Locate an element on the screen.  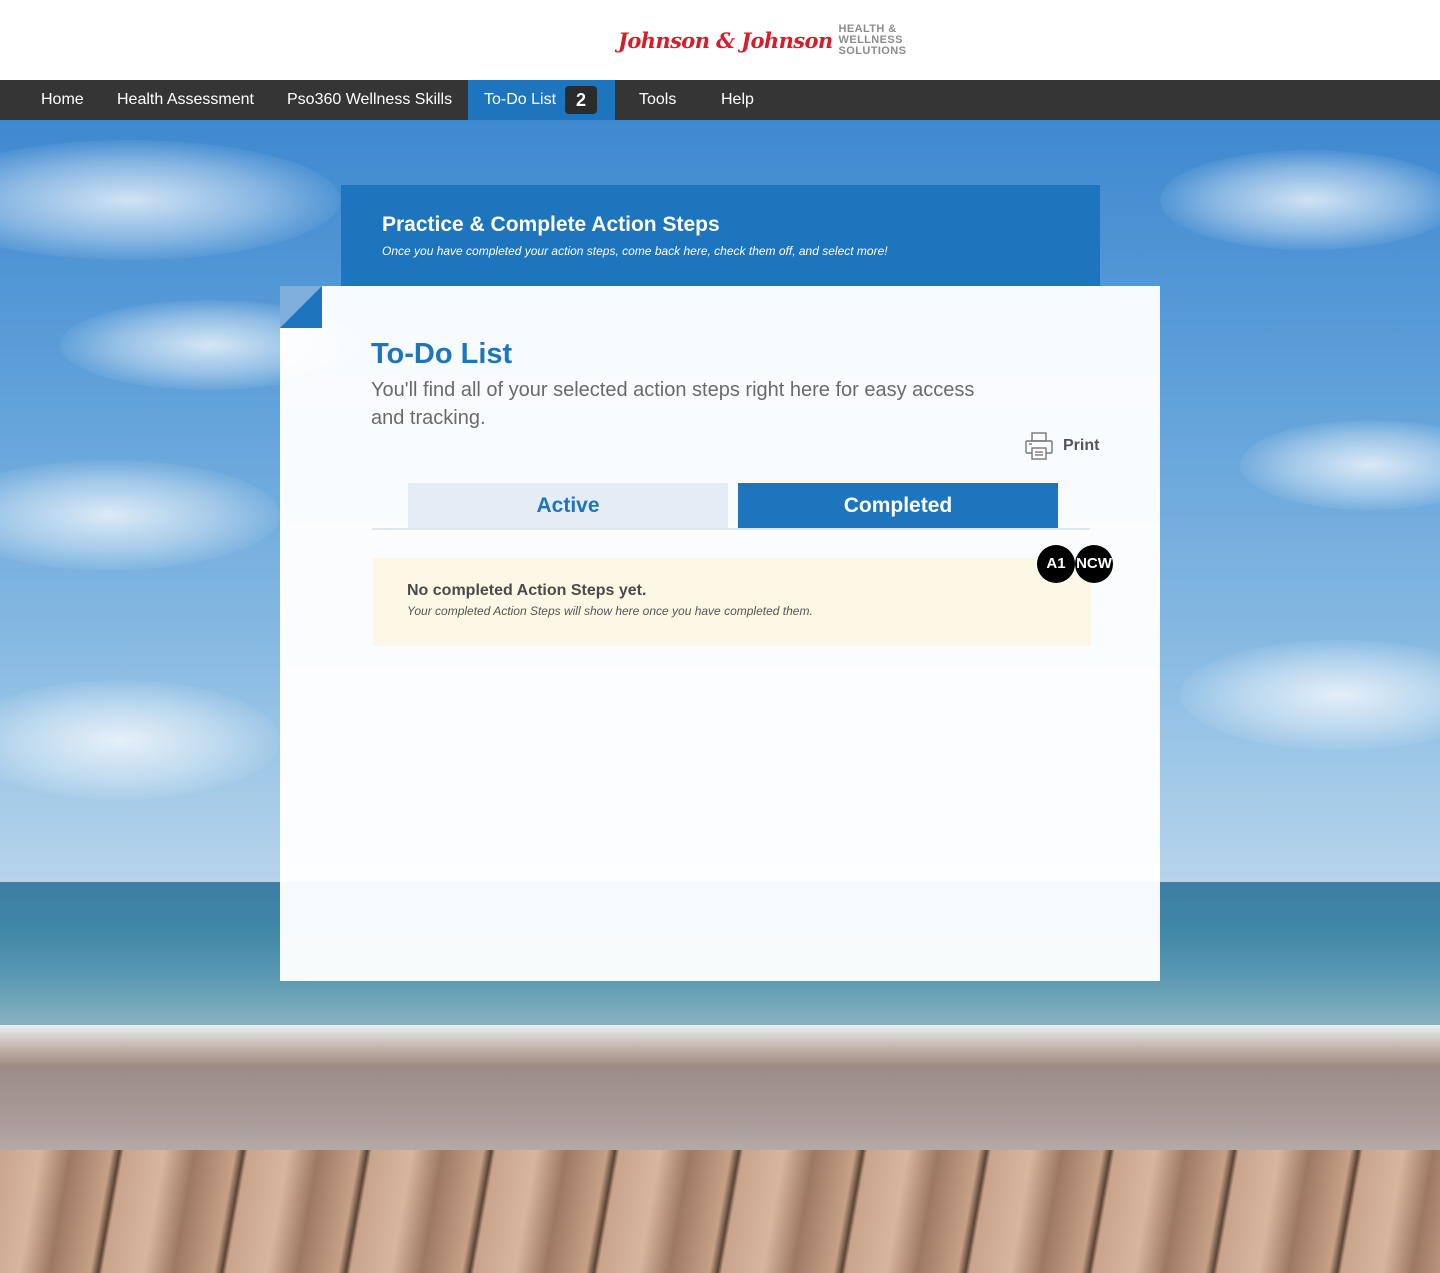
surf is located at coordinates (720, 1045).